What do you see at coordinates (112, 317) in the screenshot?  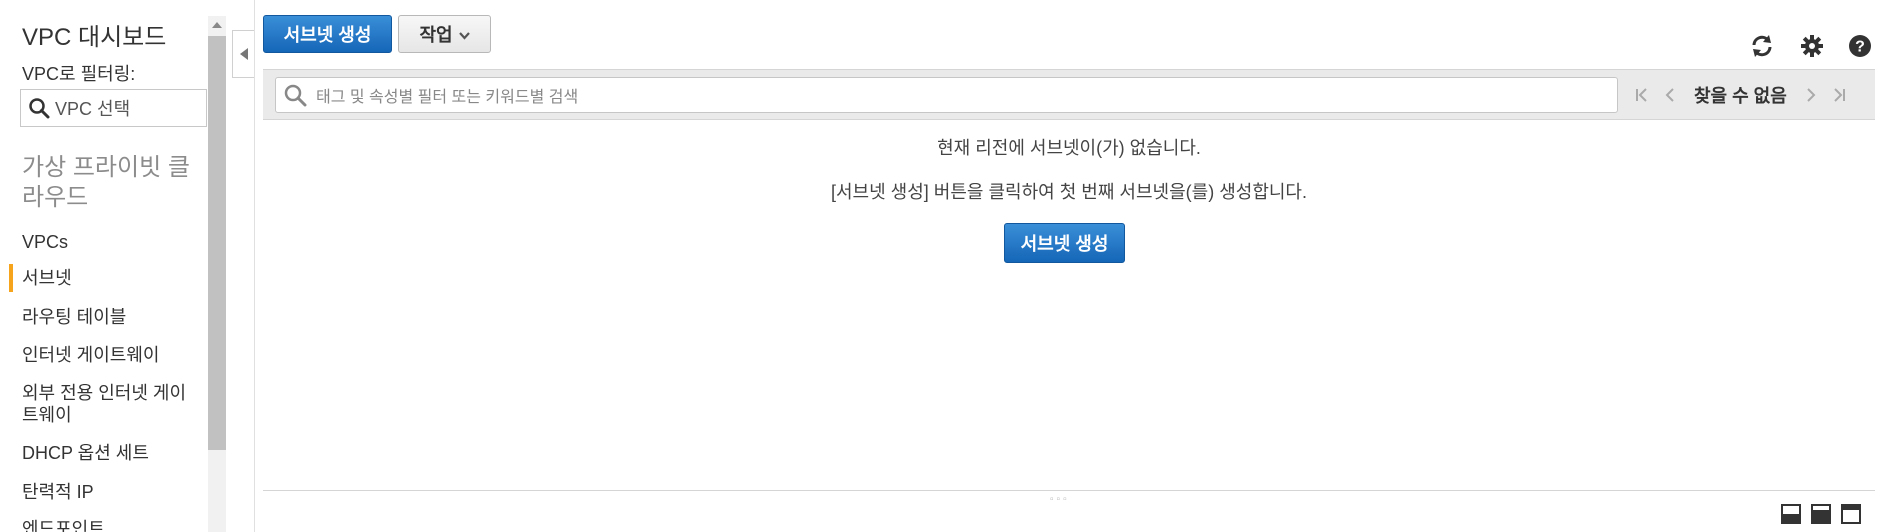 I see `sidebar-item-route-tables: 라우팅 테이블` at bounding box center [112, 317].